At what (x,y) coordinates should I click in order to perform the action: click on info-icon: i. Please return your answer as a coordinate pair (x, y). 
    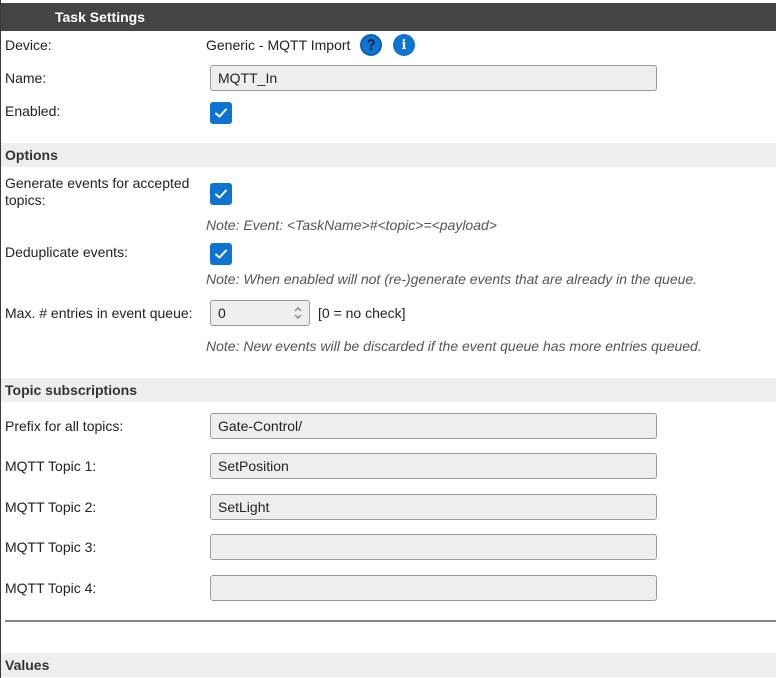
    Looking at the image, I should click on (404, 45).